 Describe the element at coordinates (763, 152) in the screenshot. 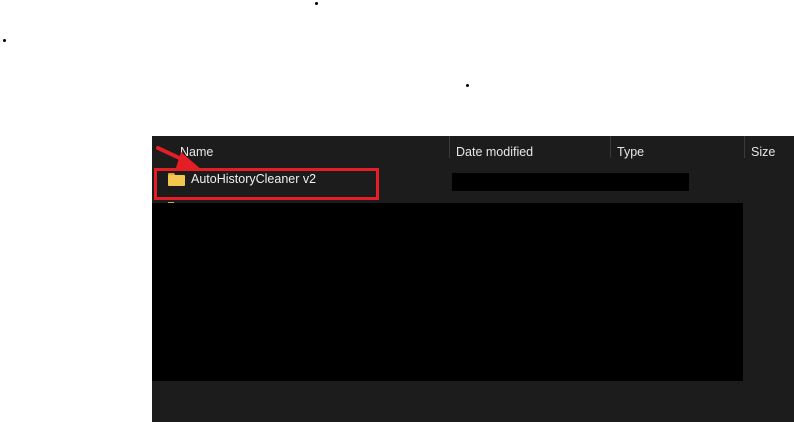

I see `column-header-size: Size` at that location.